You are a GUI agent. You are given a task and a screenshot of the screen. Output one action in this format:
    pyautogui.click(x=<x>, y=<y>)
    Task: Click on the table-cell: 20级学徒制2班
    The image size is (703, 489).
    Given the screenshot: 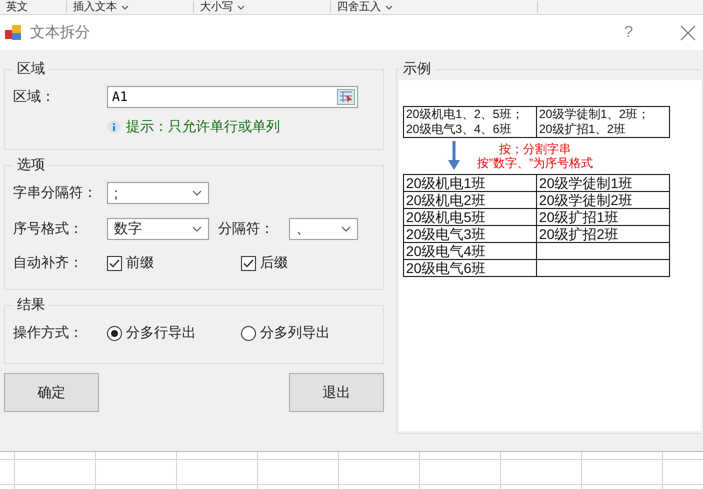 What is the action you would take?
    pyautogui.click(x=603, y=200)
    